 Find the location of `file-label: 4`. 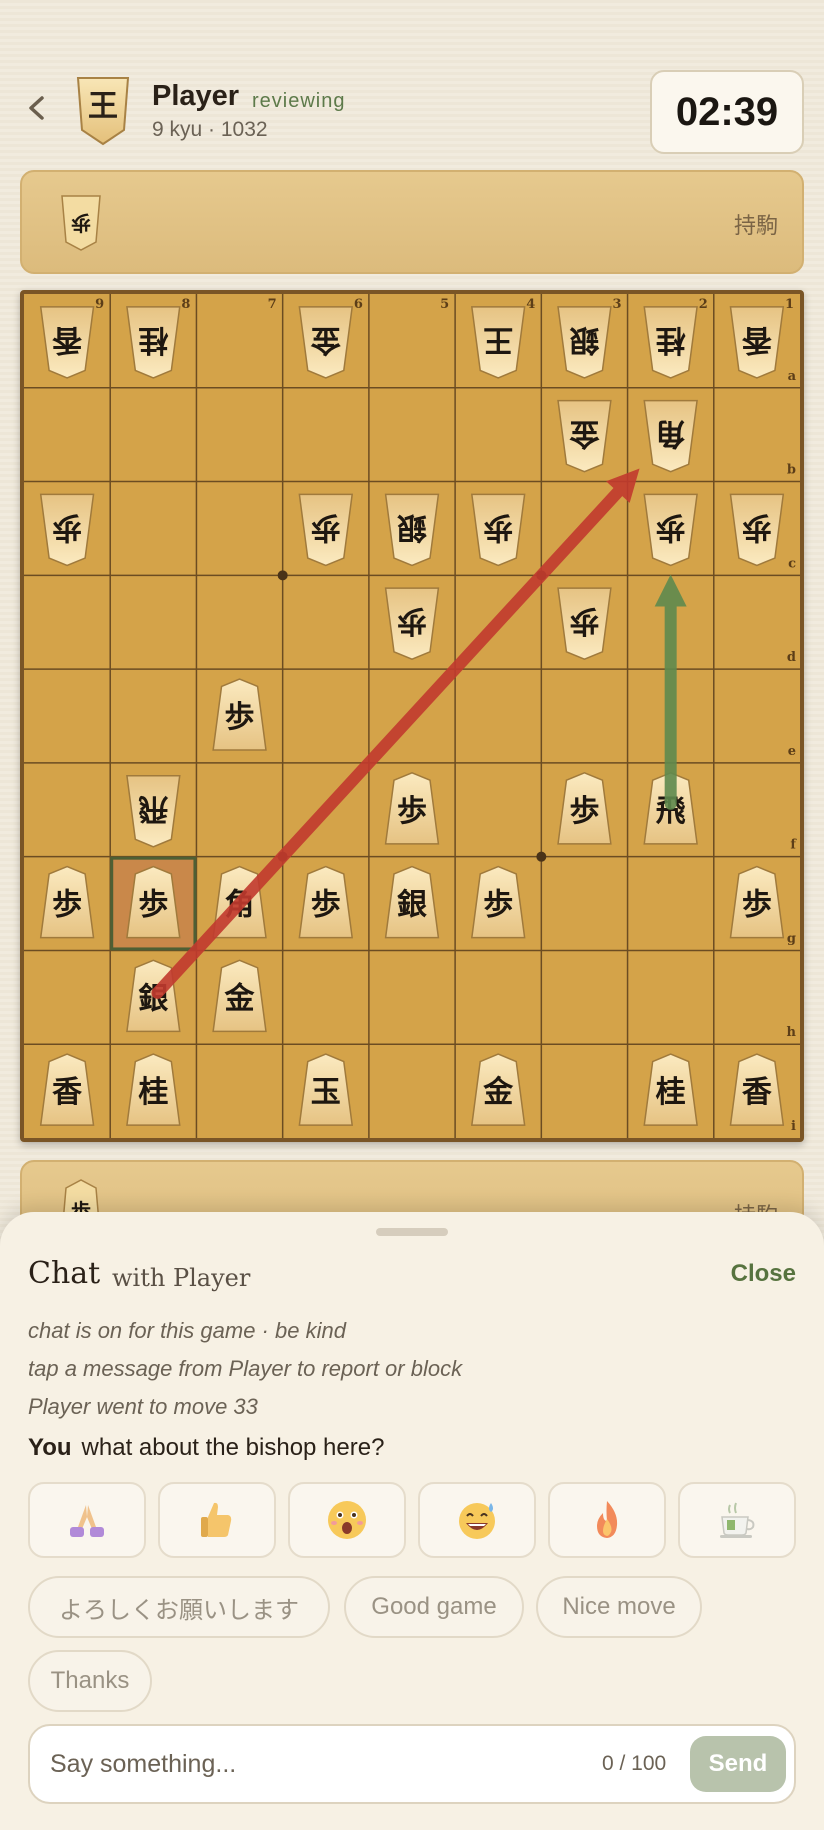

file-label: 4 is located at coordinates (530, 304).